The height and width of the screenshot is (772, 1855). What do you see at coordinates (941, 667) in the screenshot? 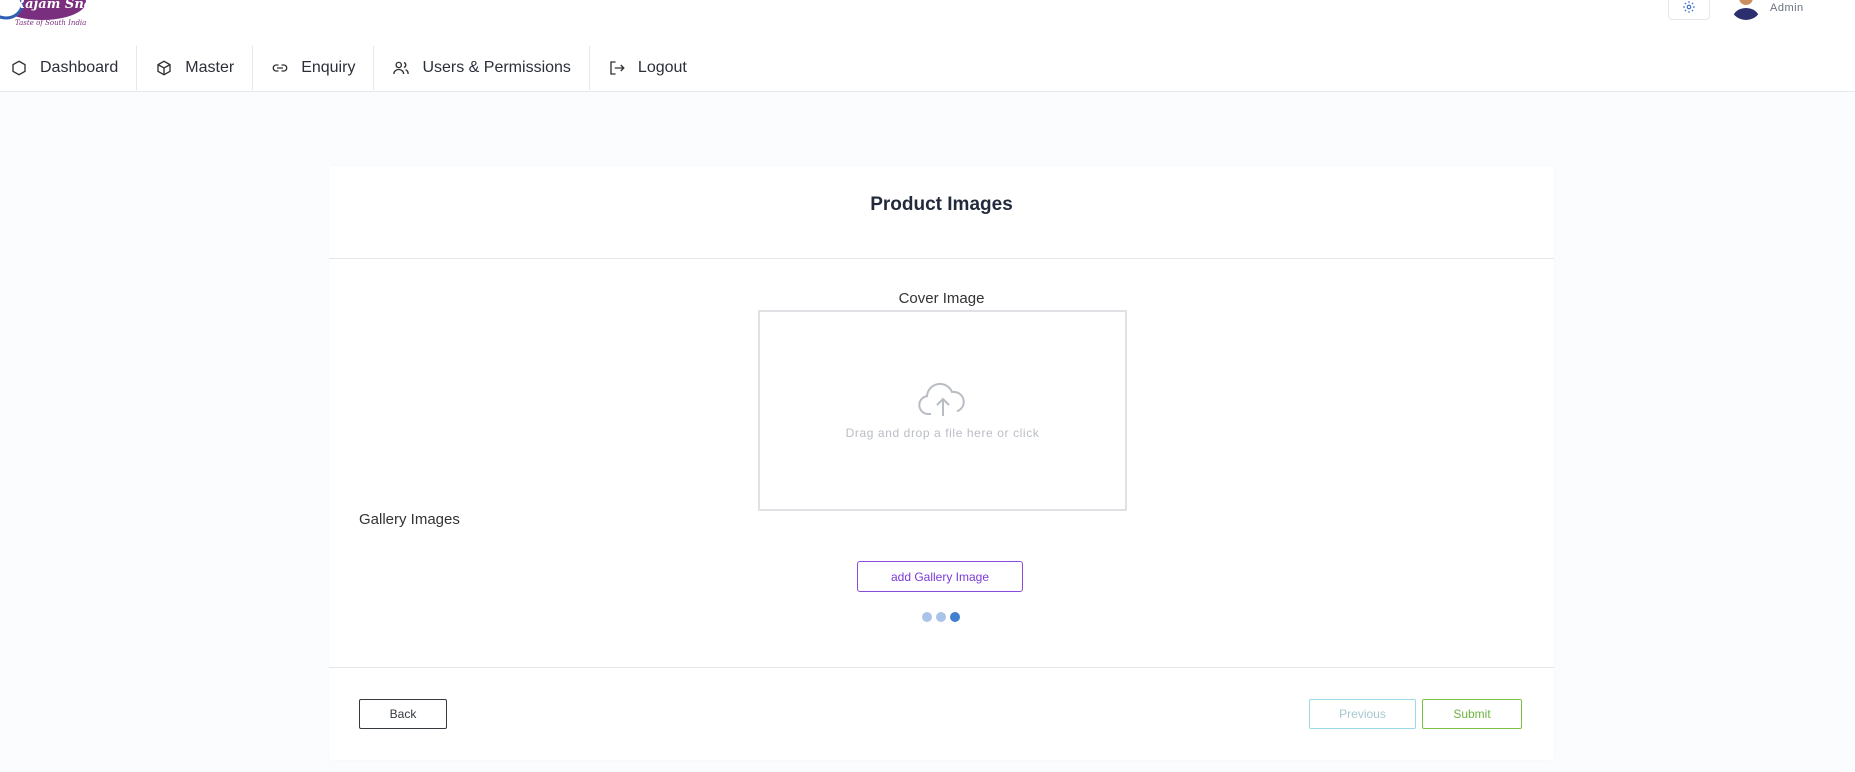
I see `footer-divider` at bounding box center [941, 667].